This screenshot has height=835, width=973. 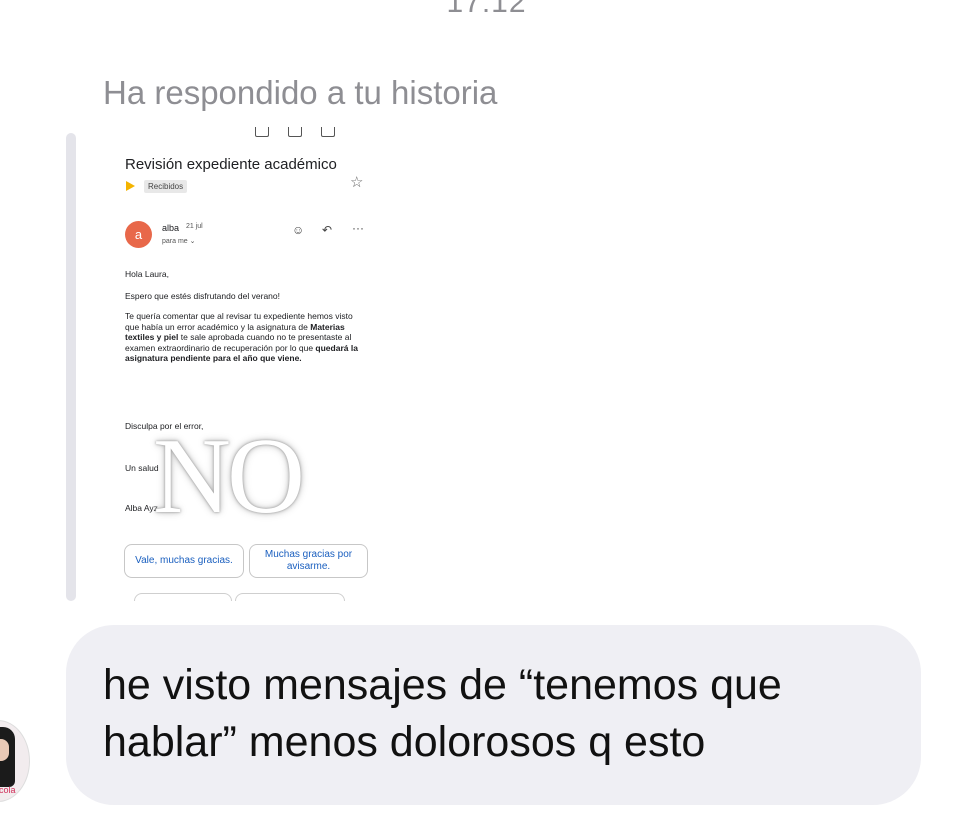 What do you see at coordinates (166, 186) in the screenshot?
I see `email-label: Recibidos` at bounding box center [166, 186].